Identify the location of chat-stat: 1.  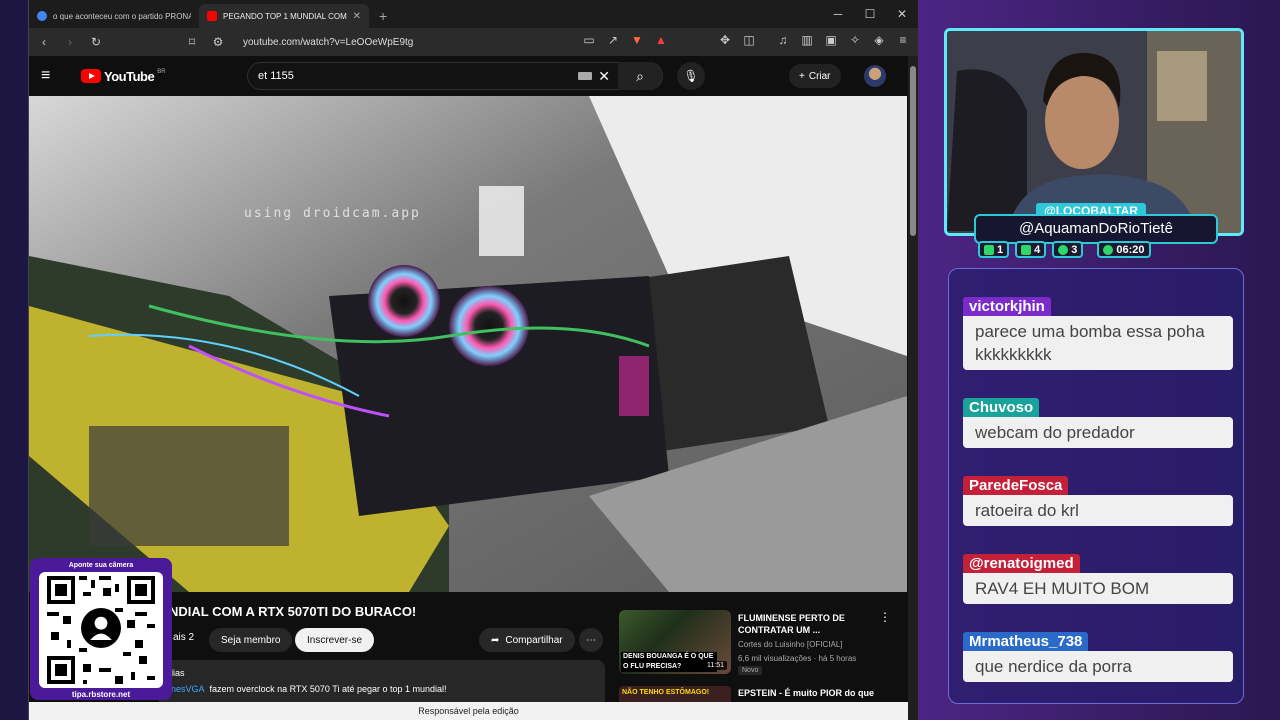
(994, 249).